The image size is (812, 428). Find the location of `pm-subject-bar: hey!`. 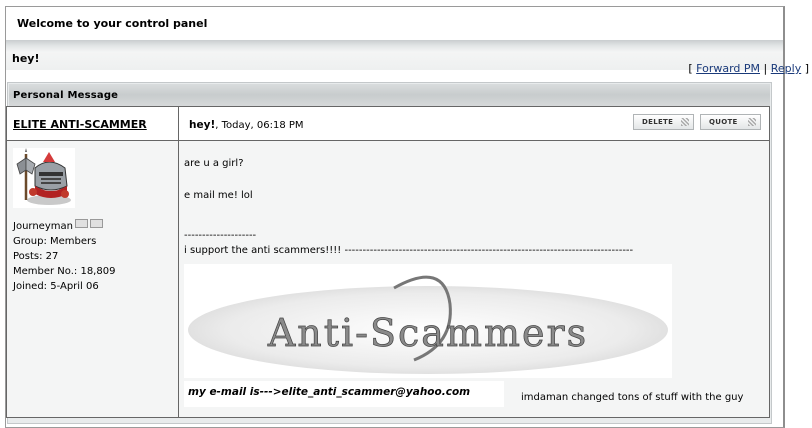

pm-subject-bar: hey! is located at coordinates (394, 55).